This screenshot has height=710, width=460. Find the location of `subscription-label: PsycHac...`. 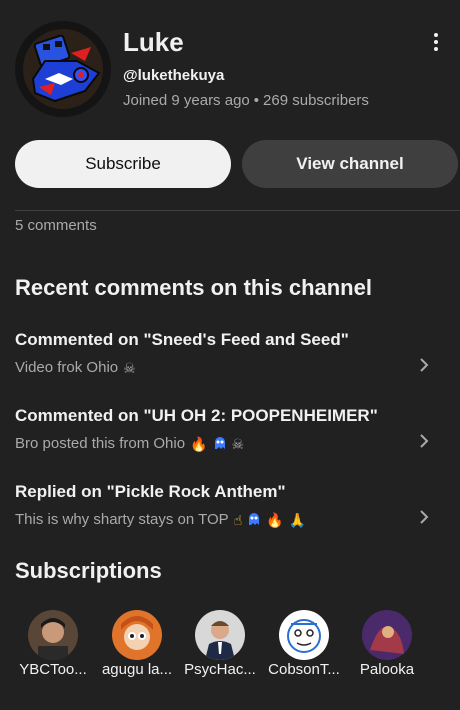

subscription-label: PsycHac... is located at coordinates (220, 669).